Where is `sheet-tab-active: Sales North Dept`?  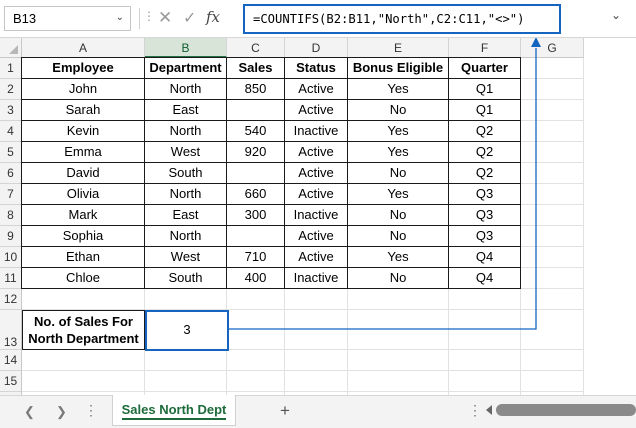
sheet-tab-active: Sales North Dept is located at coordinates (174, 410).